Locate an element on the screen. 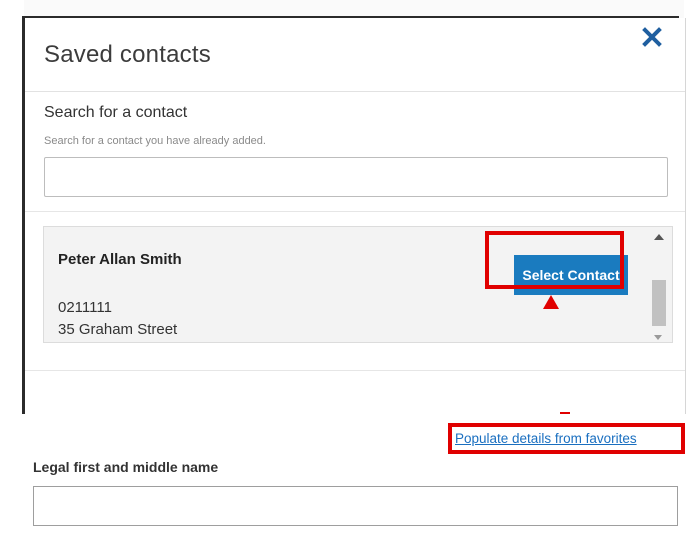 The image size is (697, 543). results-scrollbar is located at coordinates (659, 284).